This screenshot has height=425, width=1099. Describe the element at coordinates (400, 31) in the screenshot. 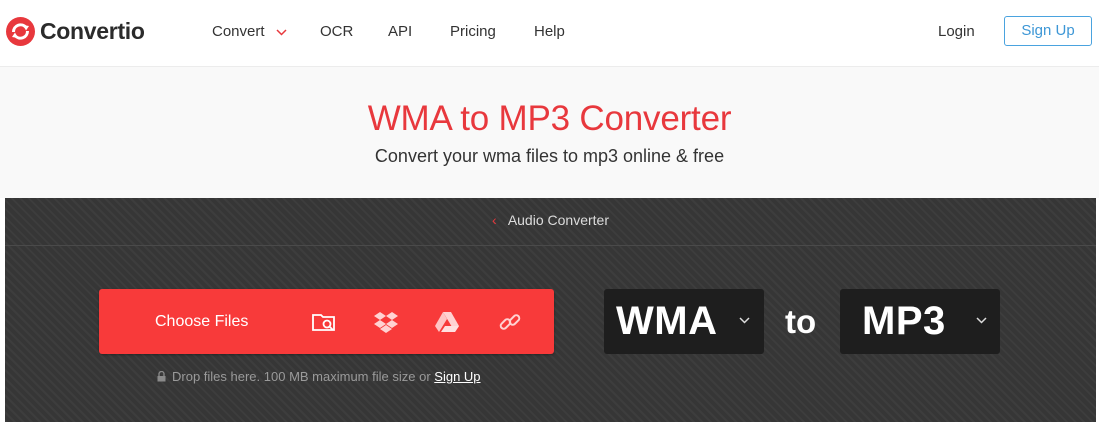

I see `nav-api: API` at that location.